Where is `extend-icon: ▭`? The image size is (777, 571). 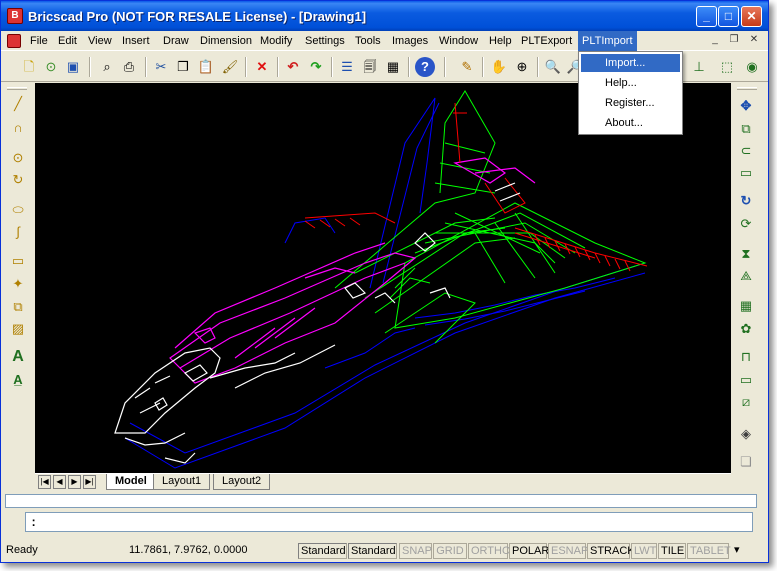
extend-icon: ▭ is located at coordinates (746, 380).